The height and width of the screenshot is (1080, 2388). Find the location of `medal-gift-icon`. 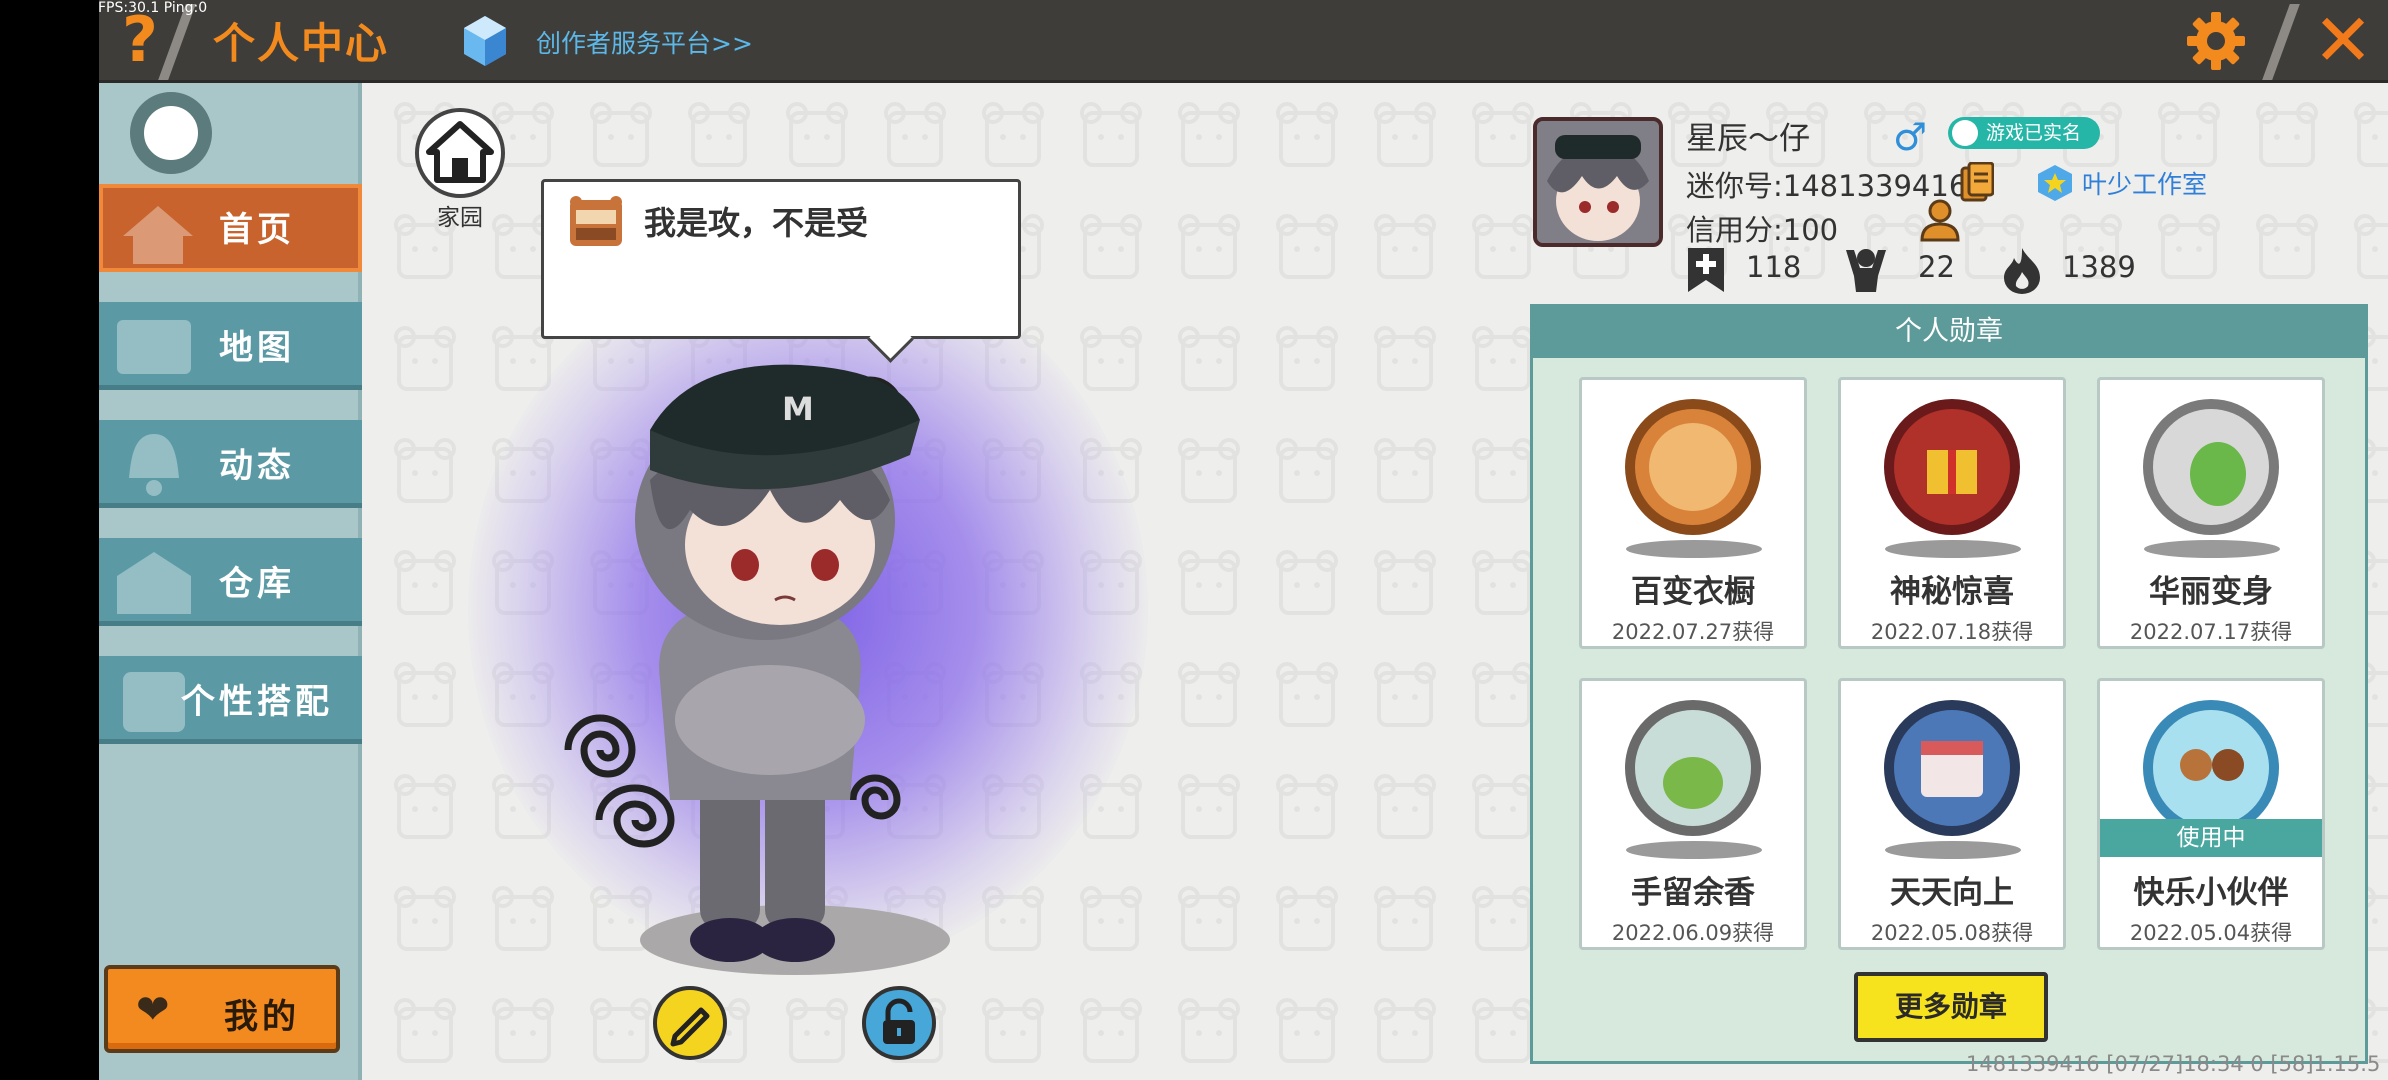

medal-gift-icon is located at coordinates (1952, 467).